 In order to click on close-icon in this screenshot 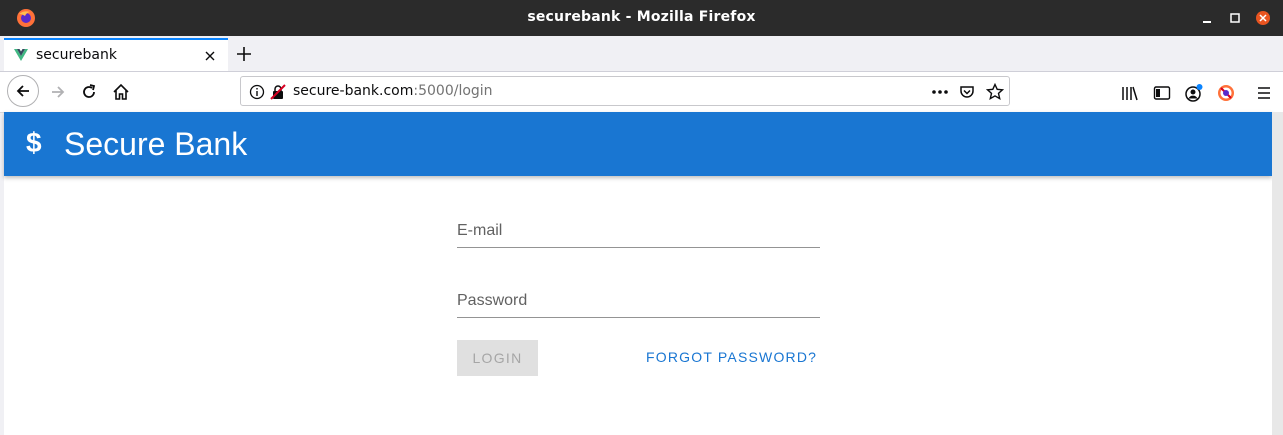, I will do `click(1263, 18)`.